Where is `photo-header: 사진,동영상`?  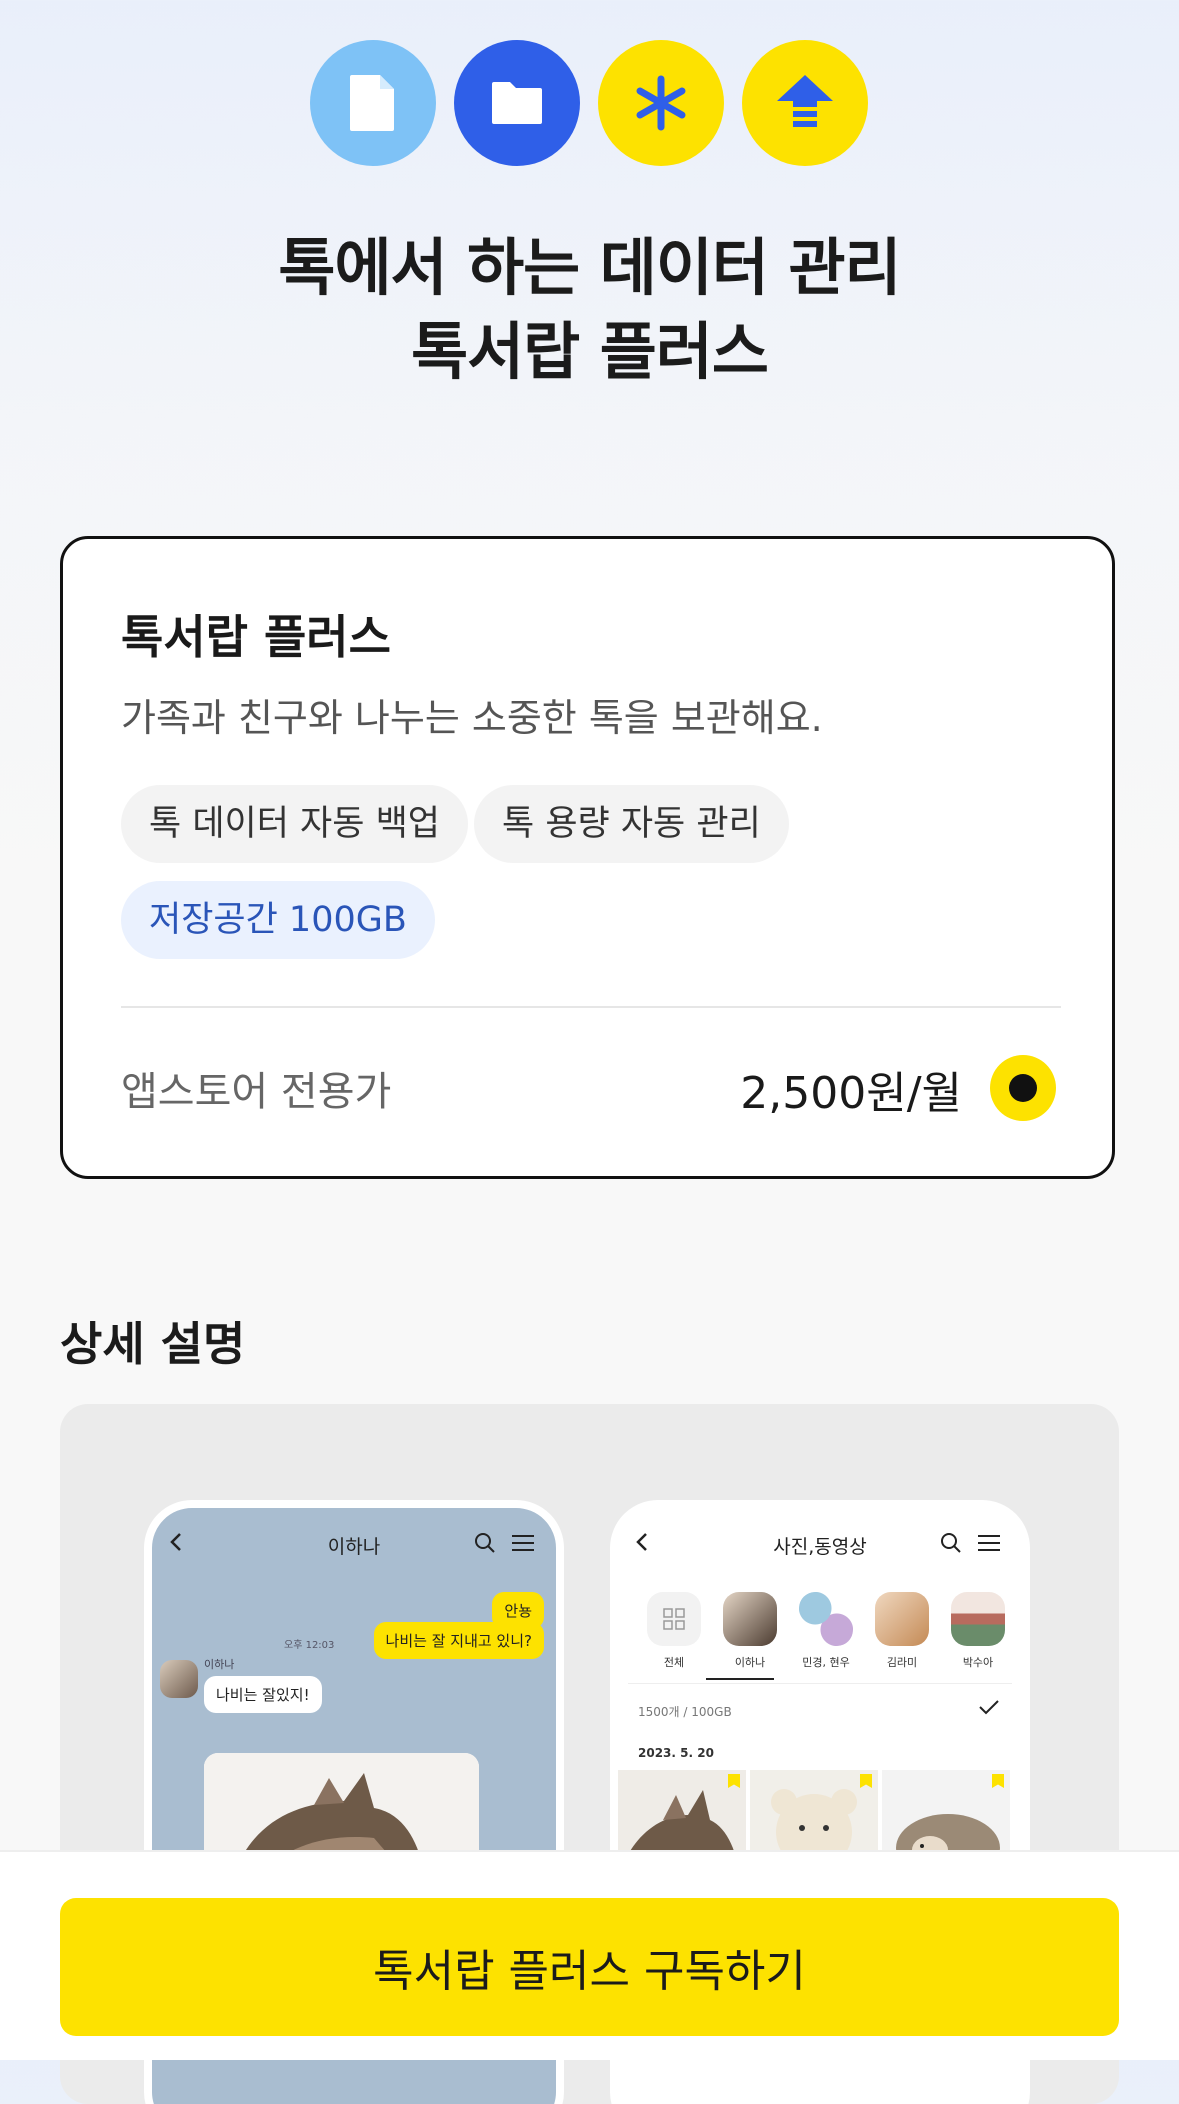 photo-header: 사진,동영상 is located at coordinates (820, 1545).